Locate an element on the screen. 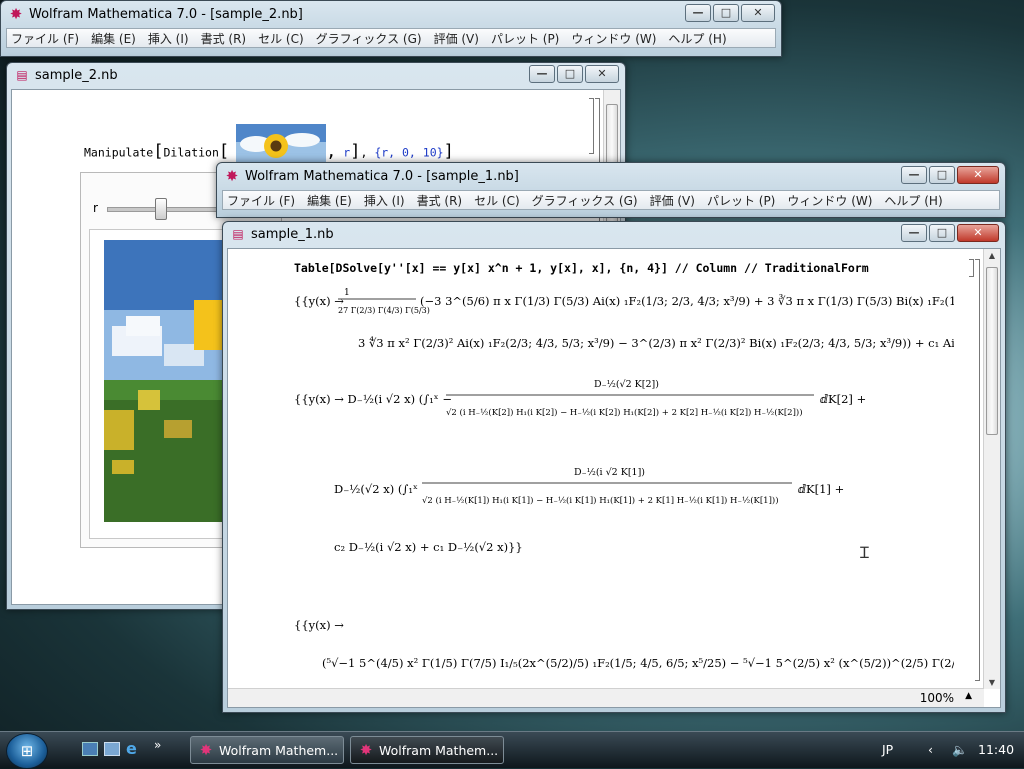 This screenshot has height=769, width=1024. slider-label: r is located at coordinates (95, 208).